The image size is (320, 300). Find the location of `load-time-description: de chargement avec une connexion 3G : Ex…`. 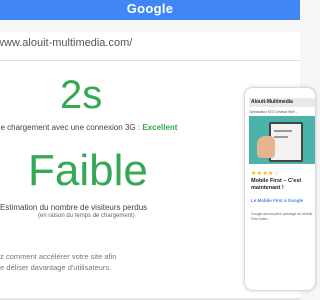

load-time-description: de chargement avec une connexion 3G : Ex… is located at coordinates (88, 127).